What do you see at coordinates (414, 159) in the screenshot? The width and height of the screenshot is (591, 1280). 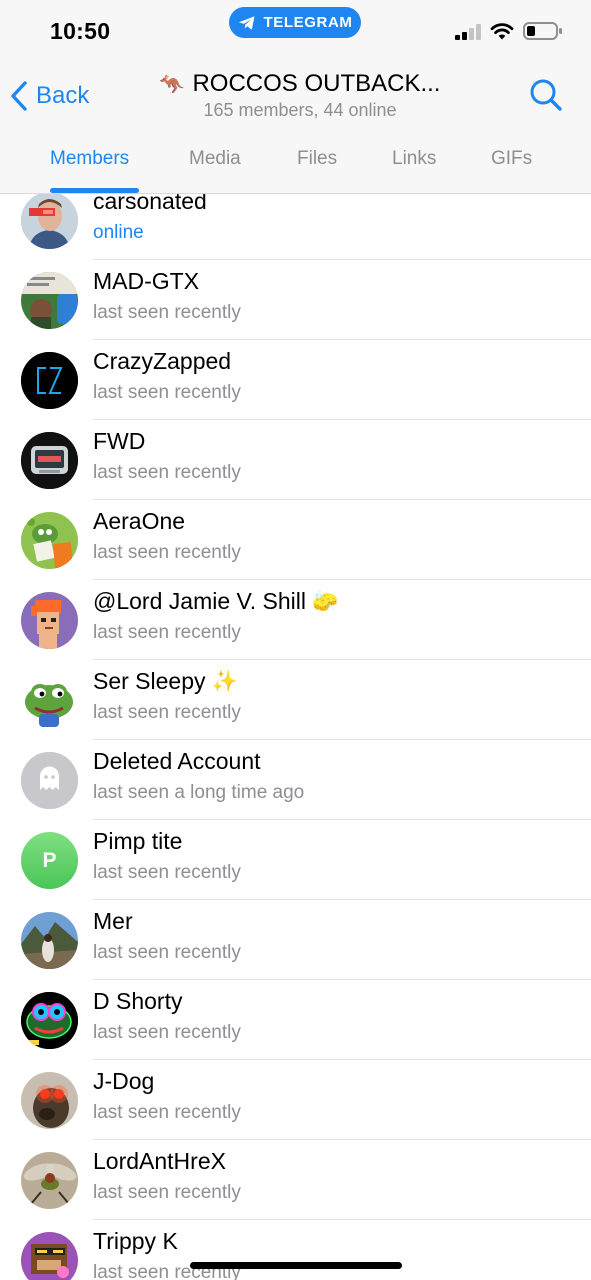 I see `tab-links: Links` at bounding box center [414, 159].